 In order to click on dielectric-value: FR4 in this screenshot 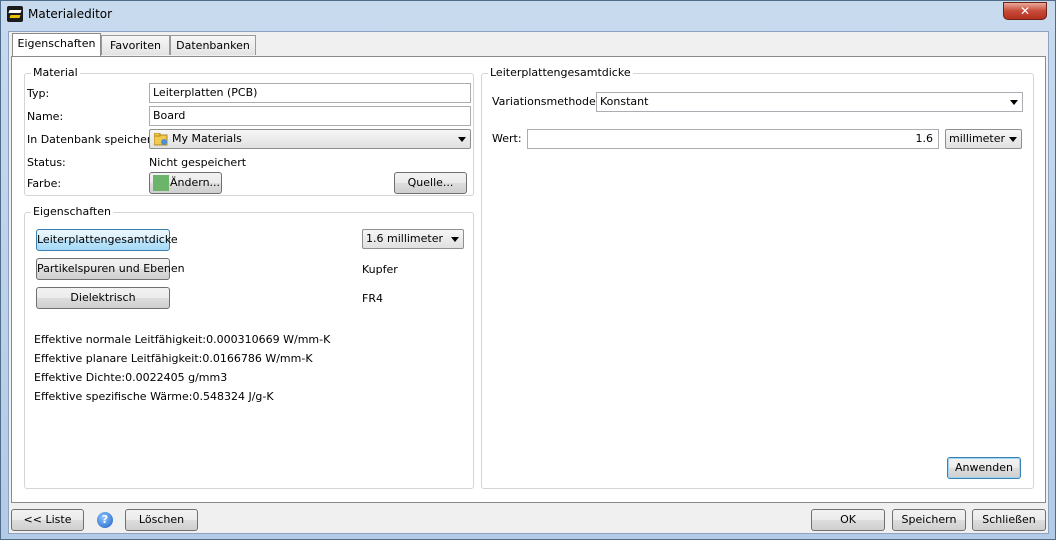, I will do `click(372, 298)`.